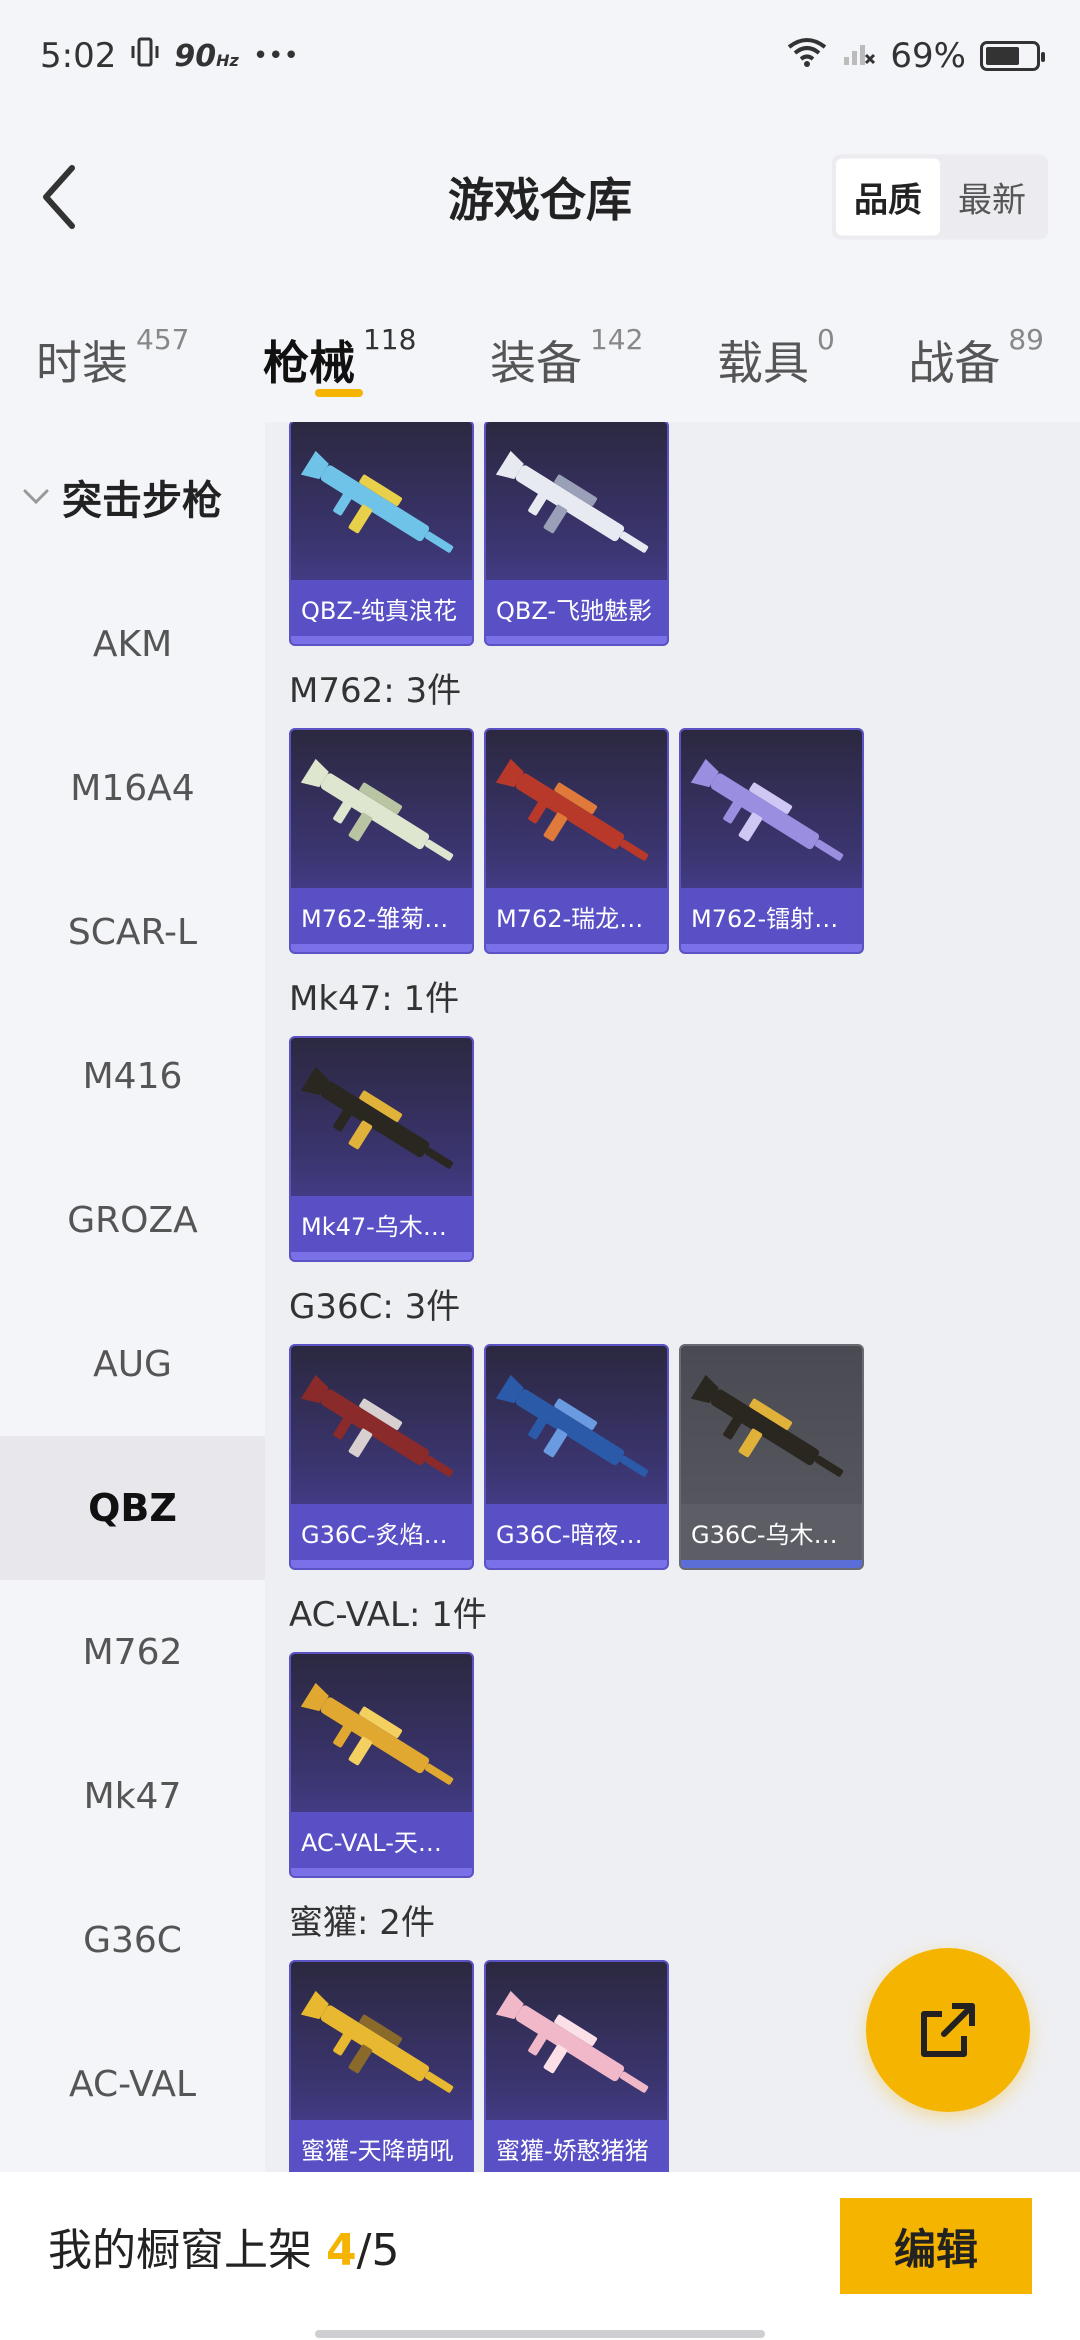 Image resolution: width=1080 pixels, height=2340 pixels. Describe the element at coordinates (339, 352) in the screenshot. I see `tab-guns: 枪械 118` at that location.